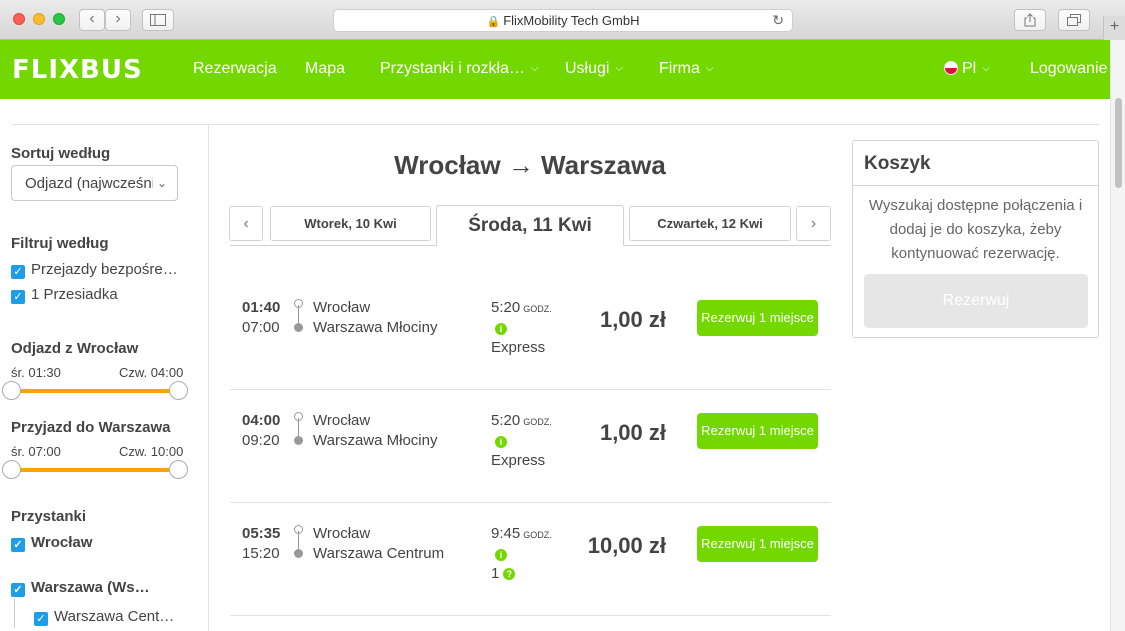  Describe the element at coordinates (325, 69) in the screenshot. I see `nav-mapa: Mapa` at that location.